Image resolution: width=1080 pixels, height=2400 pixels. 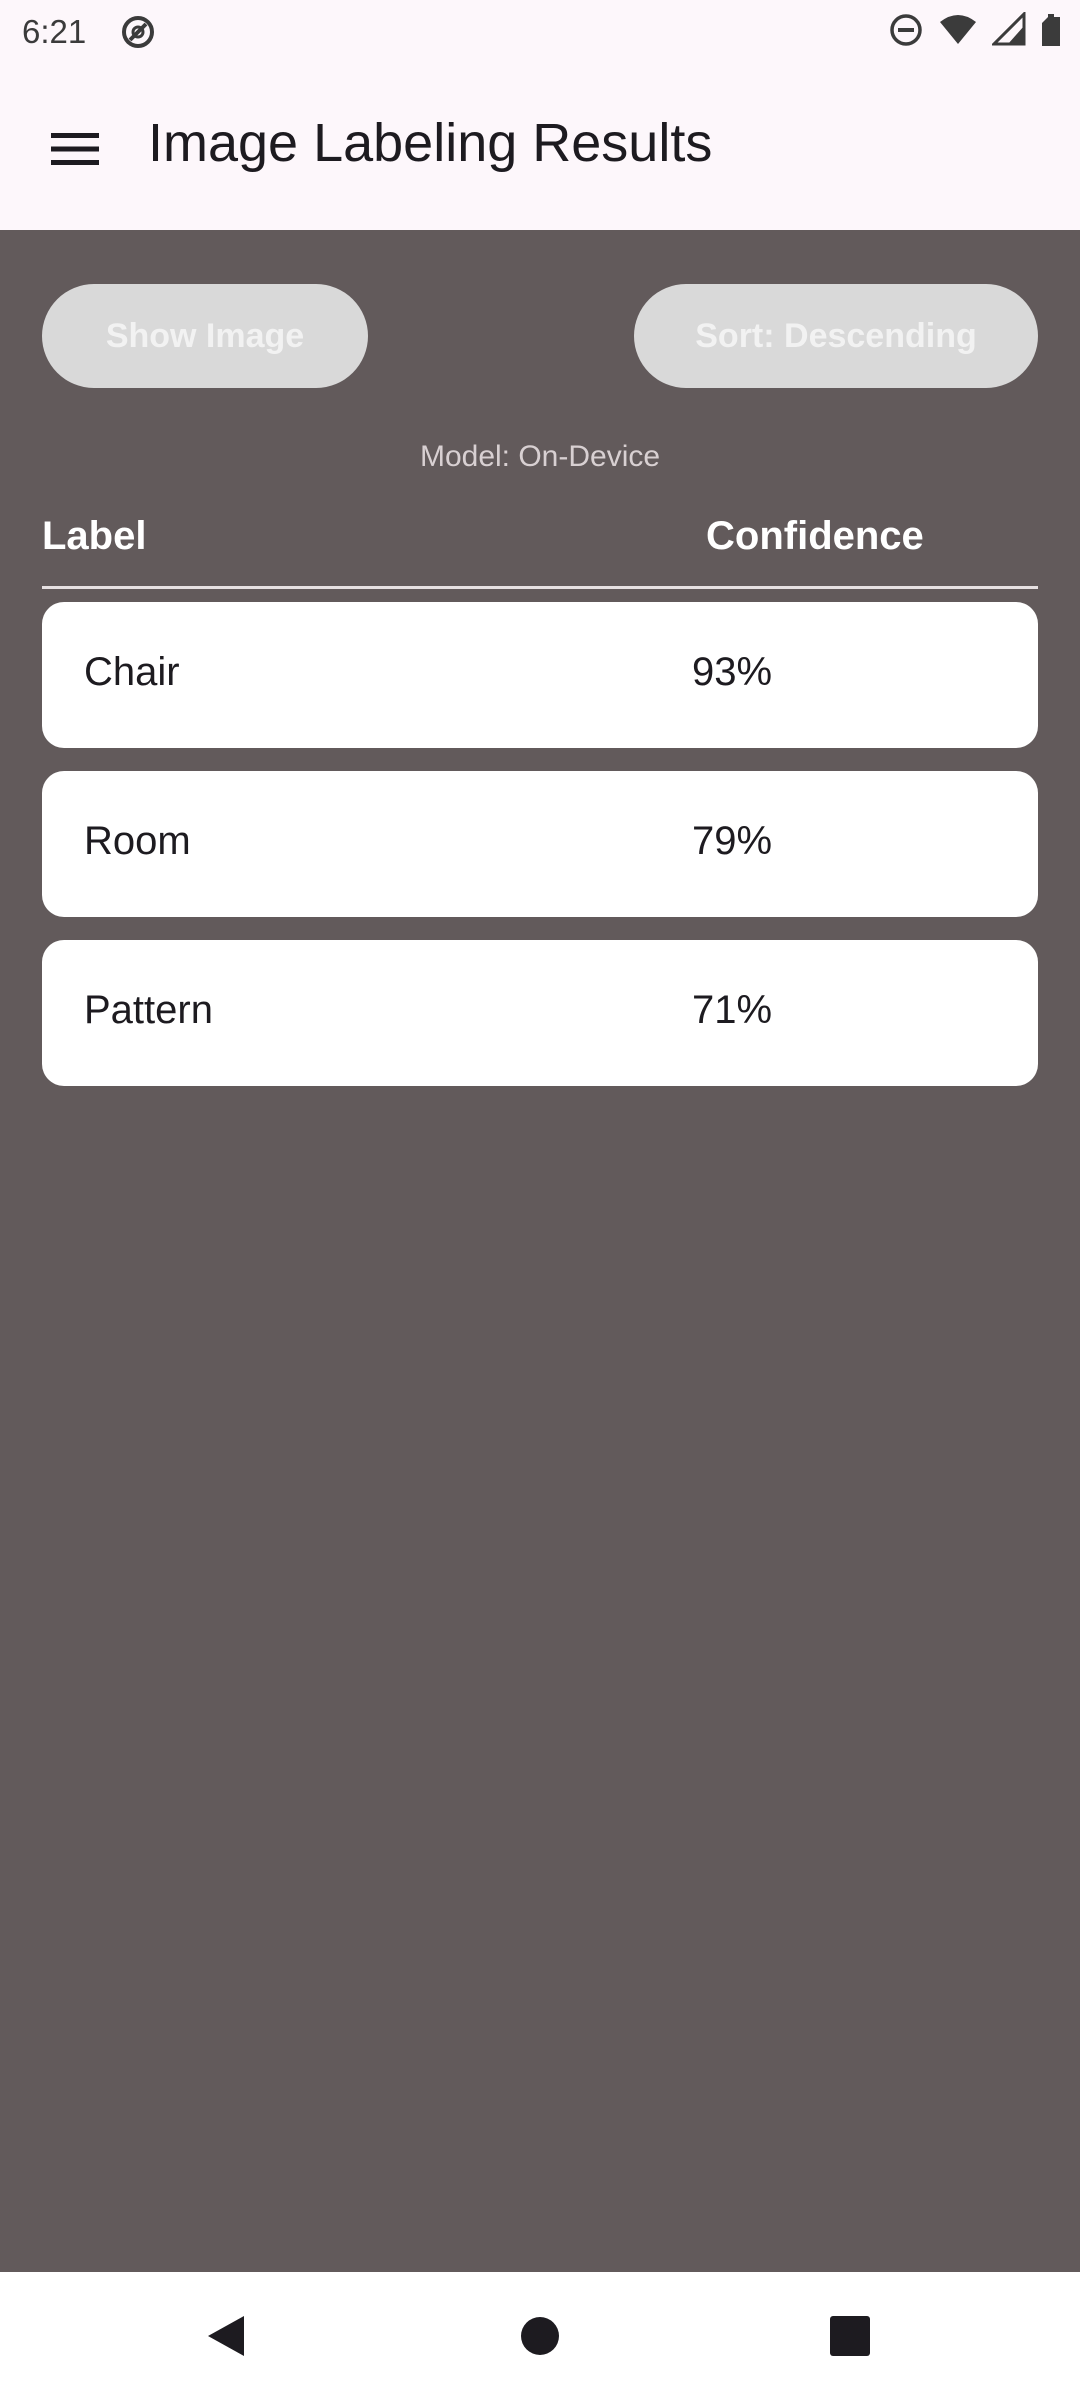 I want to click on row-confidence: 79%, so click(x=732, y=841).